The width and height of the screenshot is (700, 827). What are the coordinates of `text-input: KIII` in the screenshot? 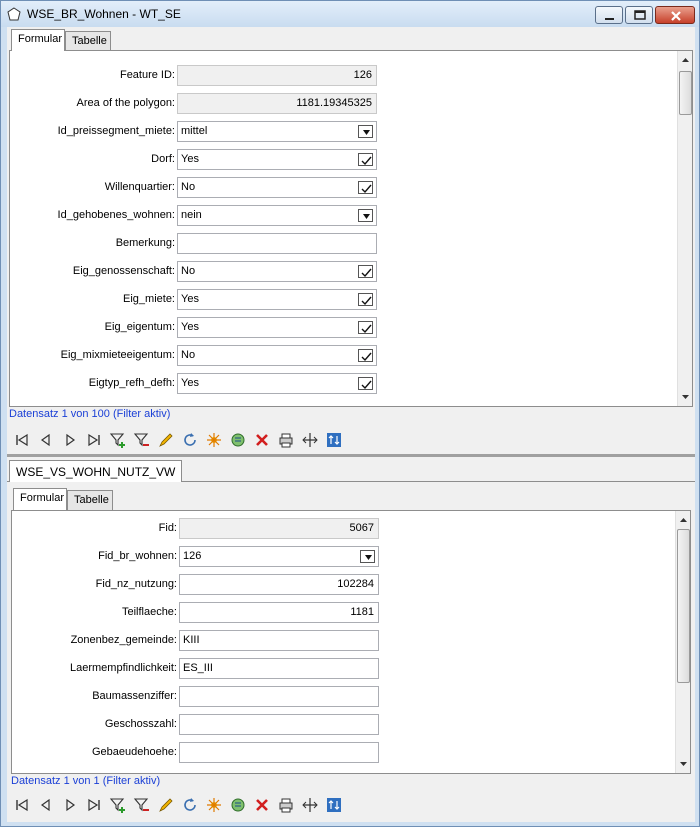 It's located at (279, 640).